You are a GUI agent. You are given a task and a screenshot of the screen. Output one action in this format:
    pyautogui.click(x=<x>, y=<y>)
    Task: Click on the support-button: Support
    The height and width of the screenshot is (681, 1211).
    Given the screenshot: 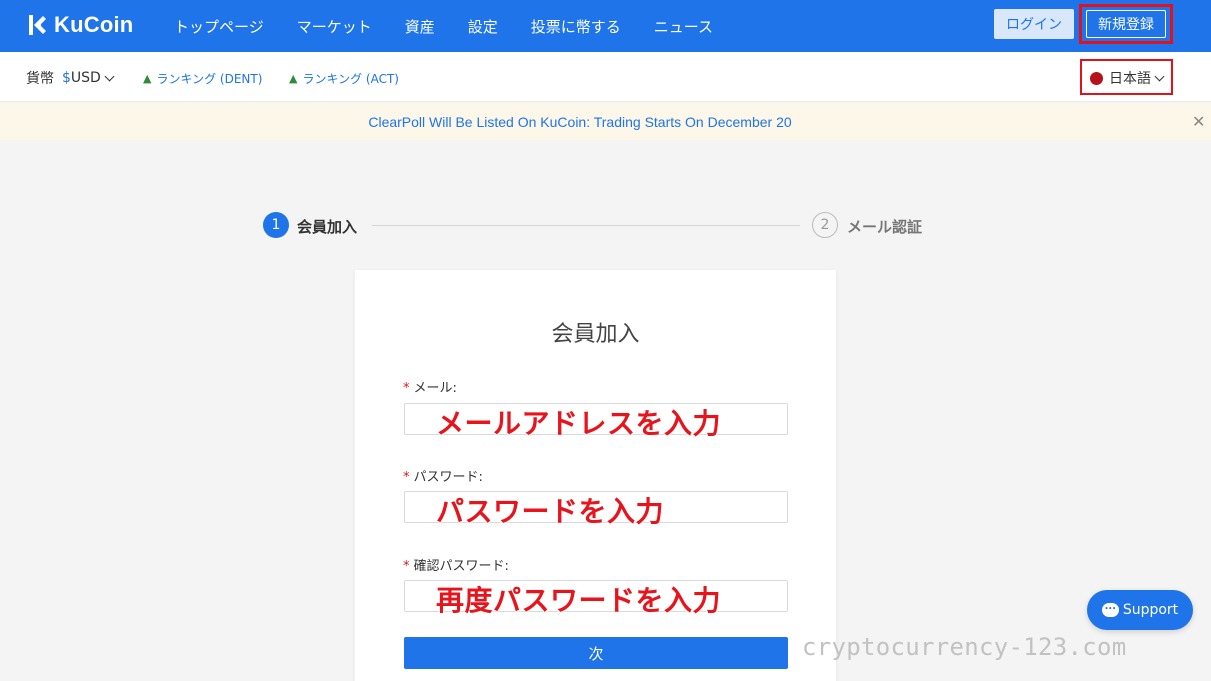 What is the action you would take?
    pyautogui.click(x=1140, y=610)
    